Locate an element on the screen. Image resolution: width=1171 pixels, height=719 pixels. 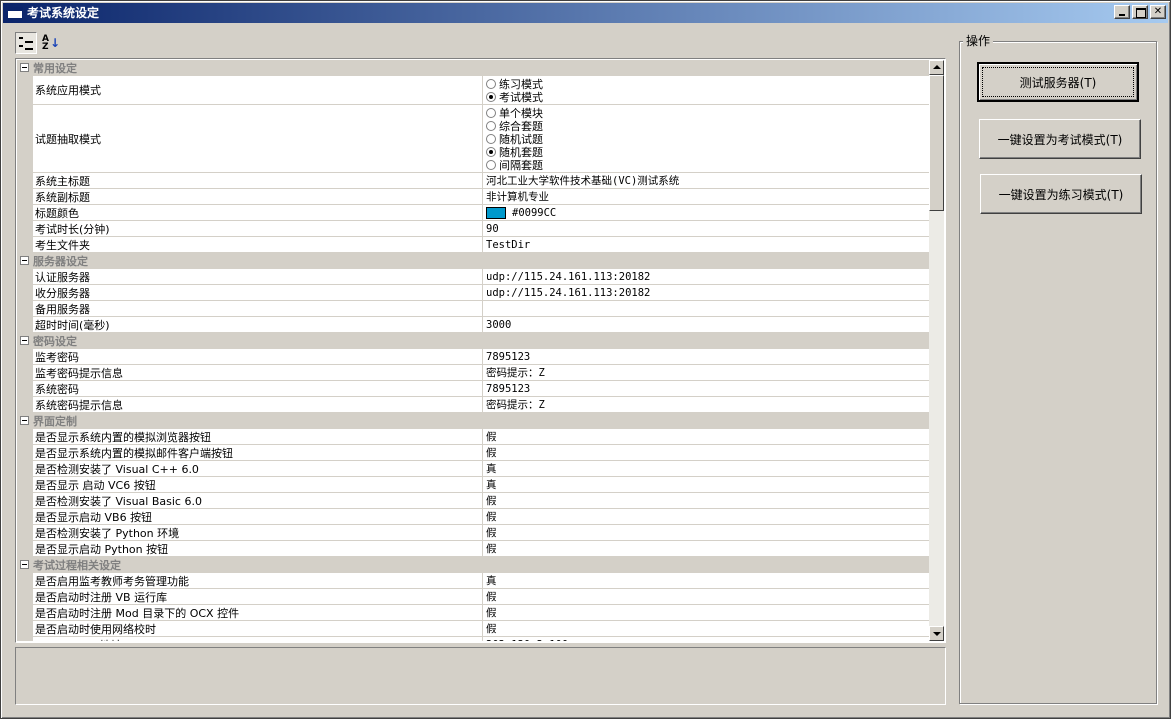
property-row: 是否显示启动 Python 按钮假 is located at coordinates (473, 549).